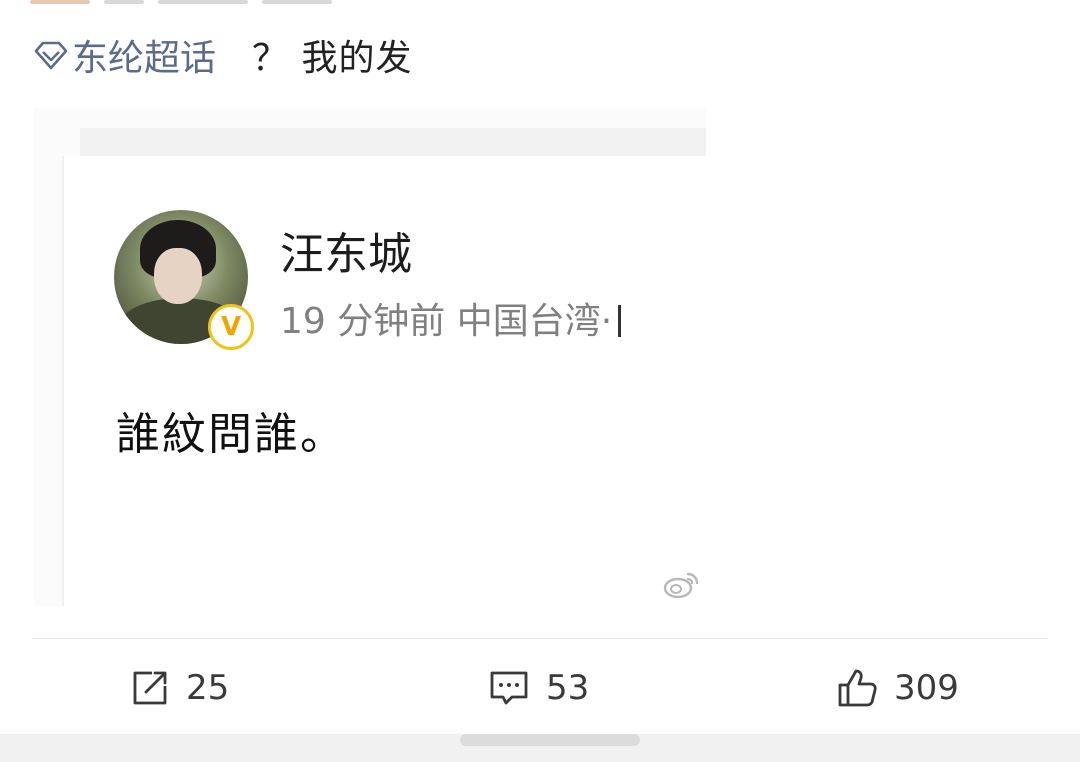 The width and height of the screenshot is (1080, 762). Describe the element at coordinates (540, 748) in the screenshot. I see `bottom-separator` at that location.